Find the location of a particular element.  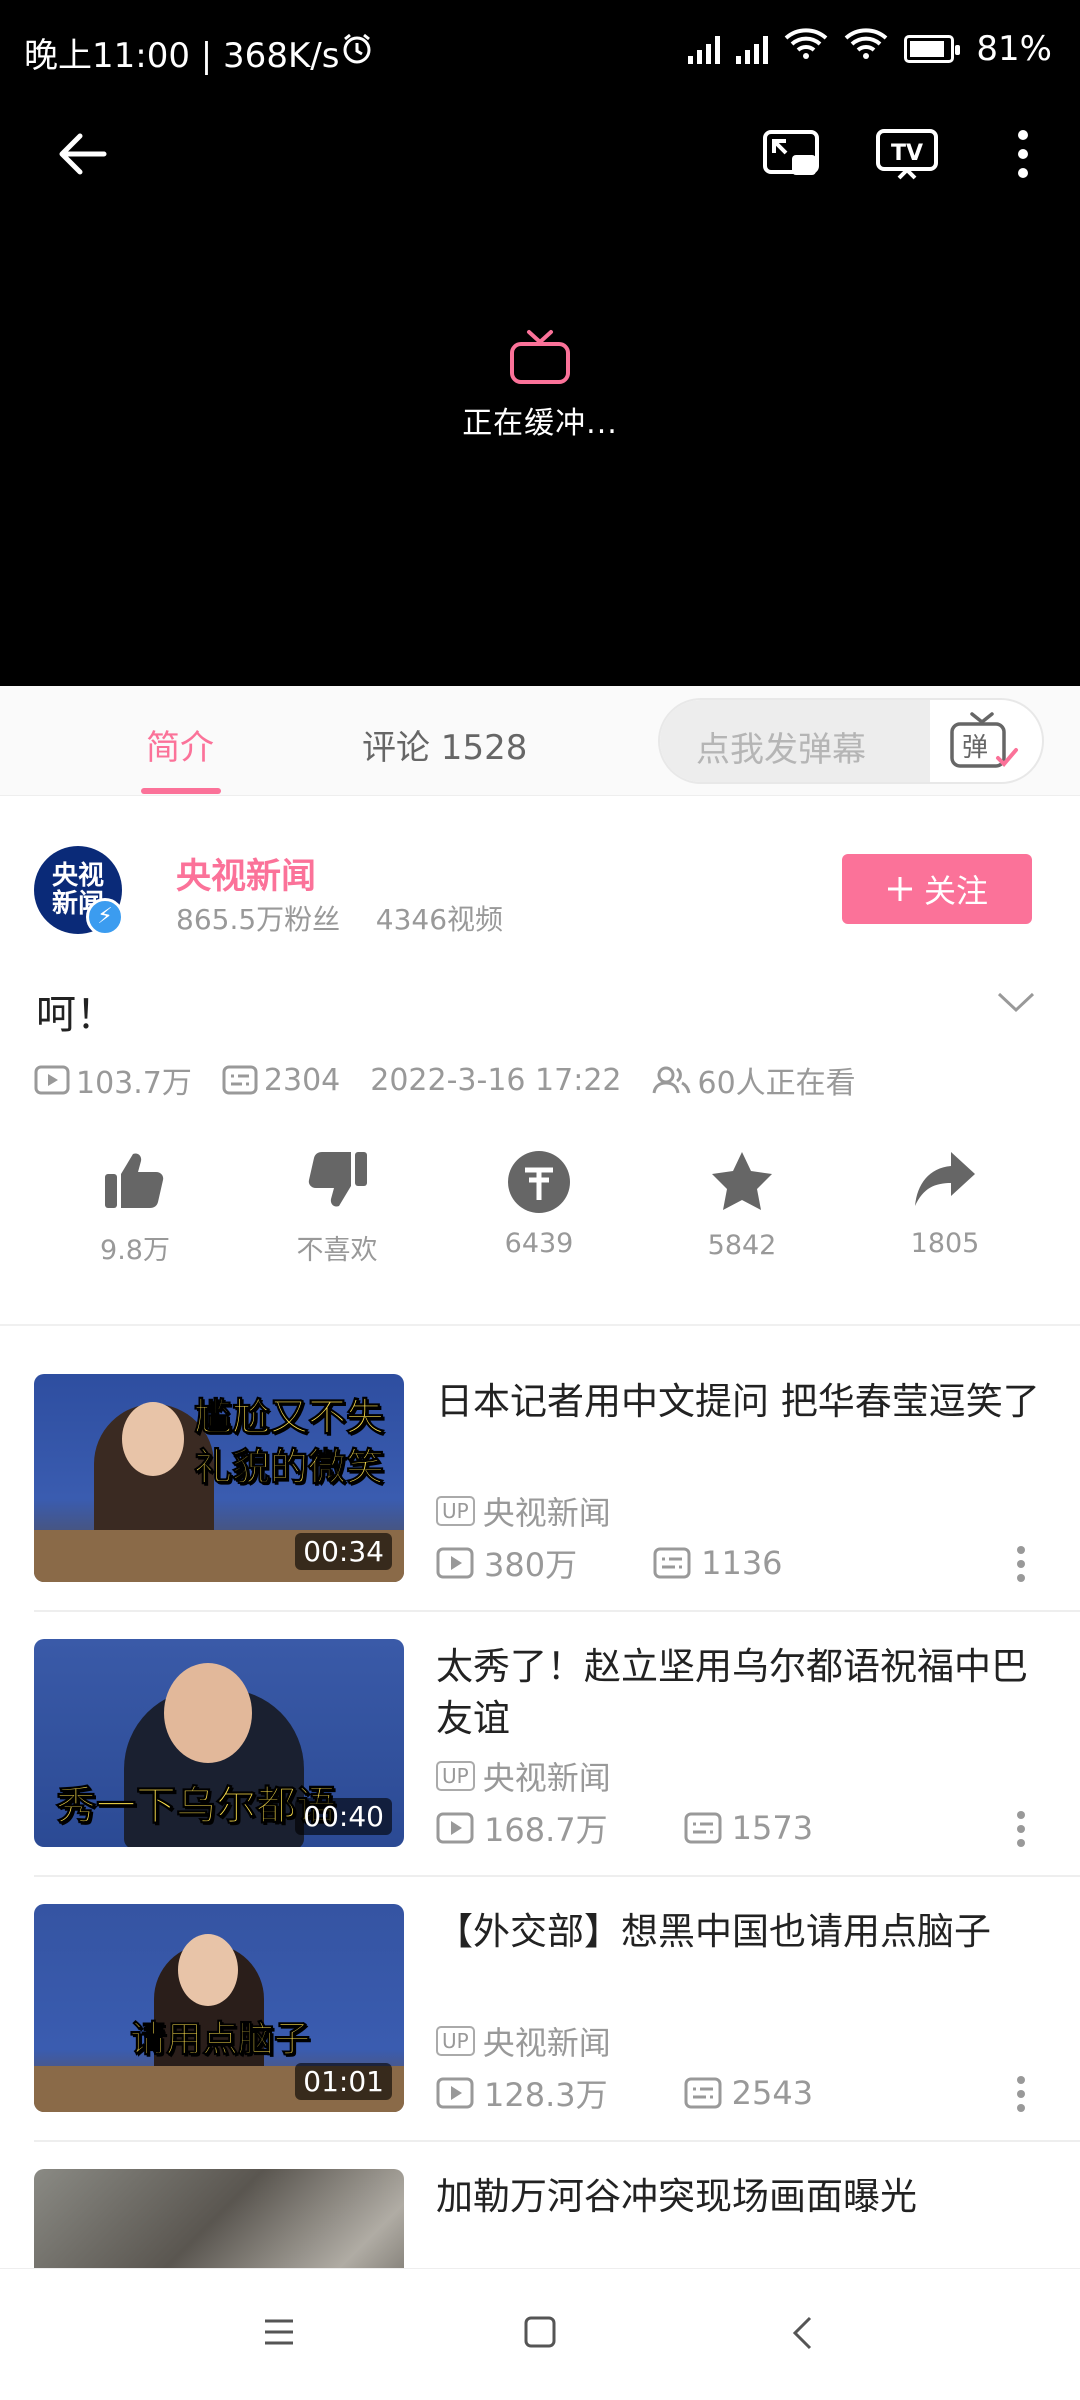

battery-percent: 81% is located at coordinates (1014, 48).